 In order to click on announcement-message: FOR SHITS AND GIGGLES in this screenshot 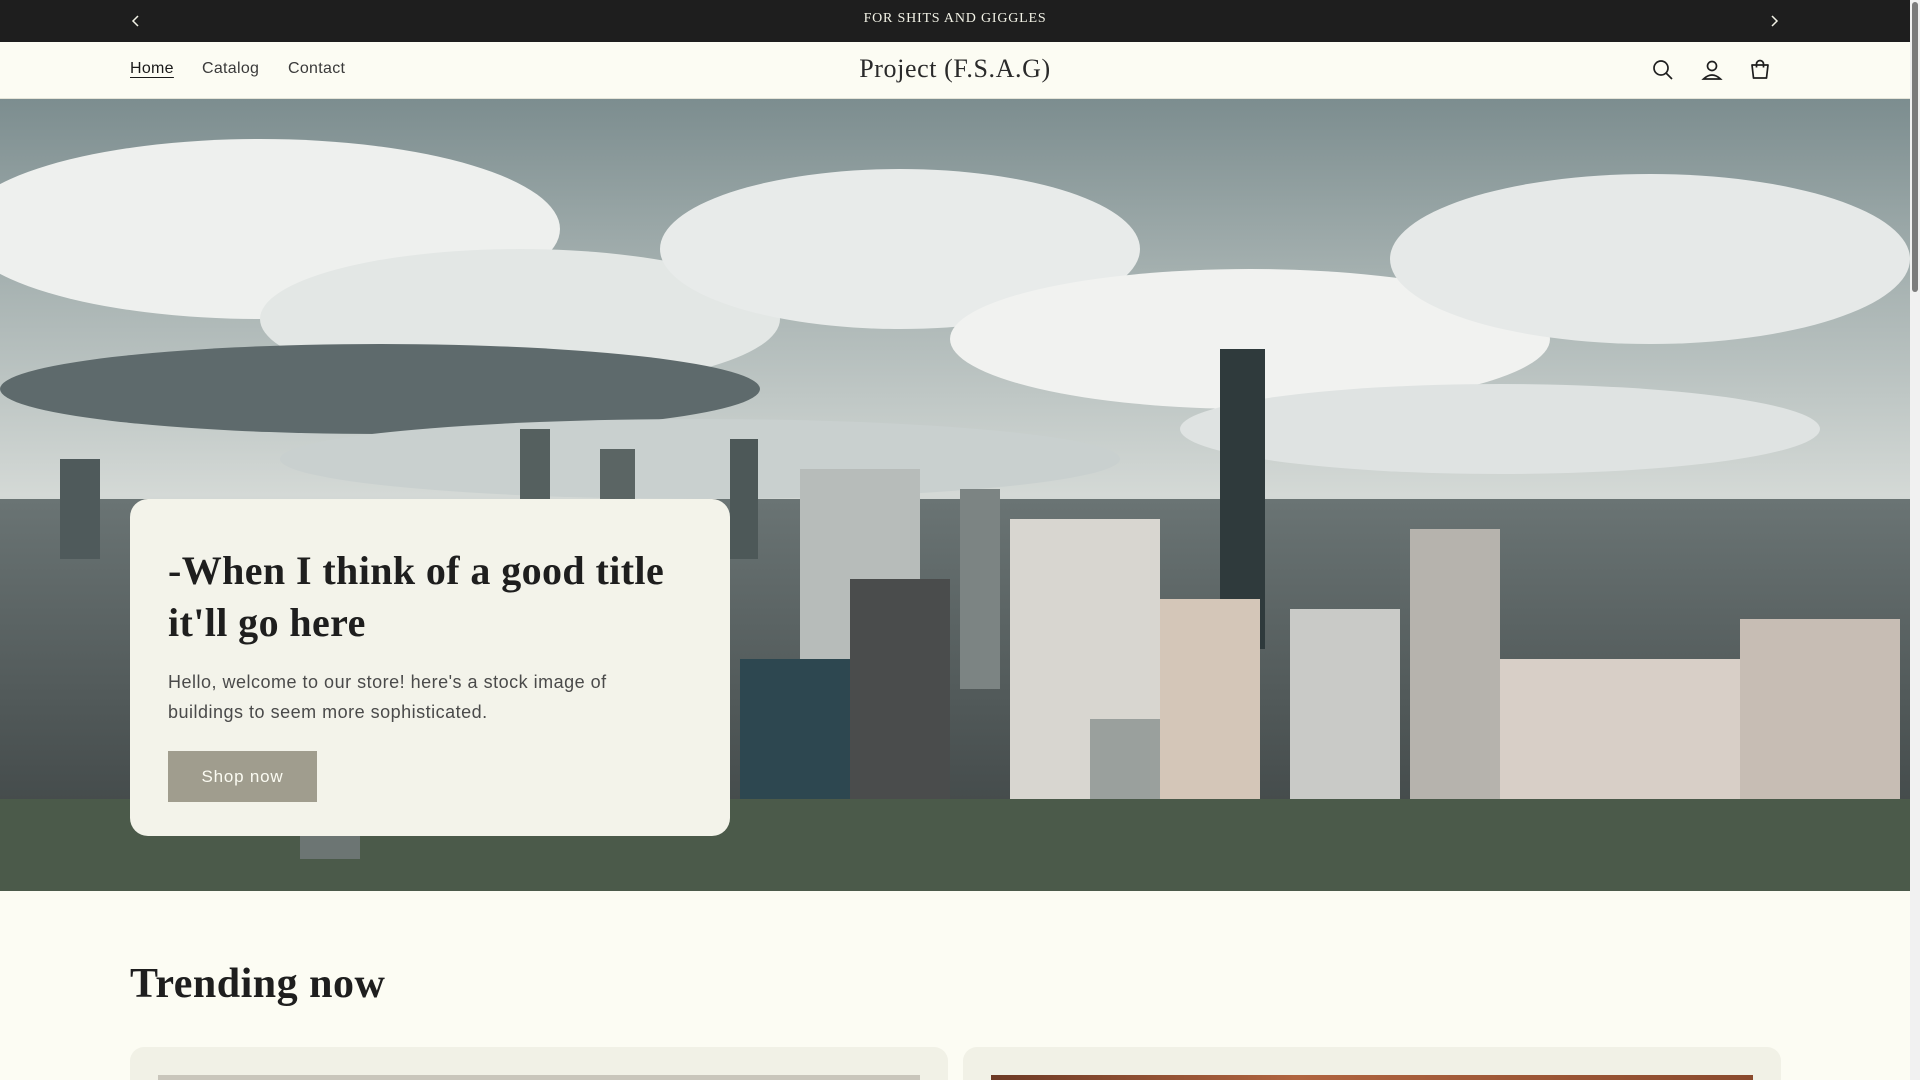, I will do `click(955, 18)`.